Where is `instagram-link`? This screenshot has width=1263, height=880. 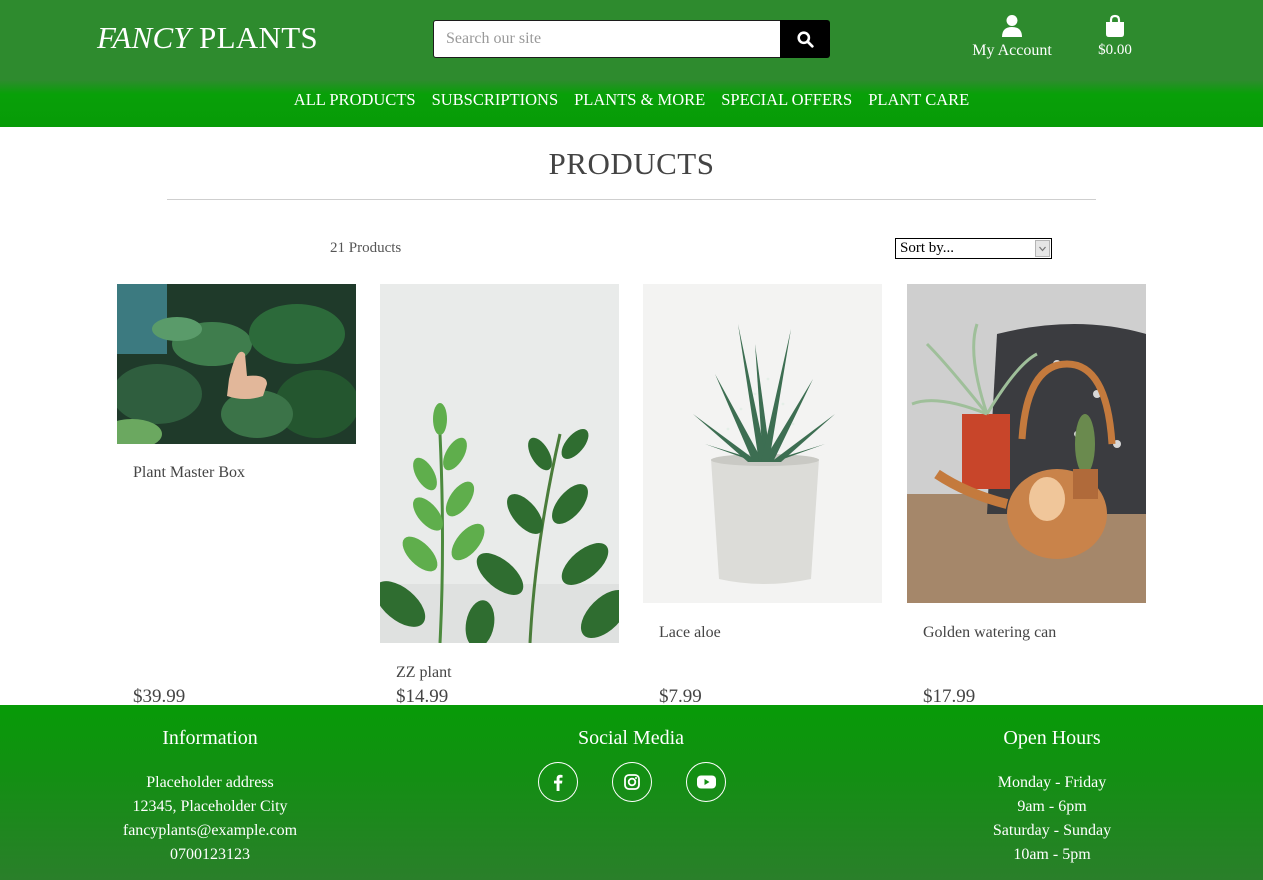 instagram-link is located at coordinates (632, 782).